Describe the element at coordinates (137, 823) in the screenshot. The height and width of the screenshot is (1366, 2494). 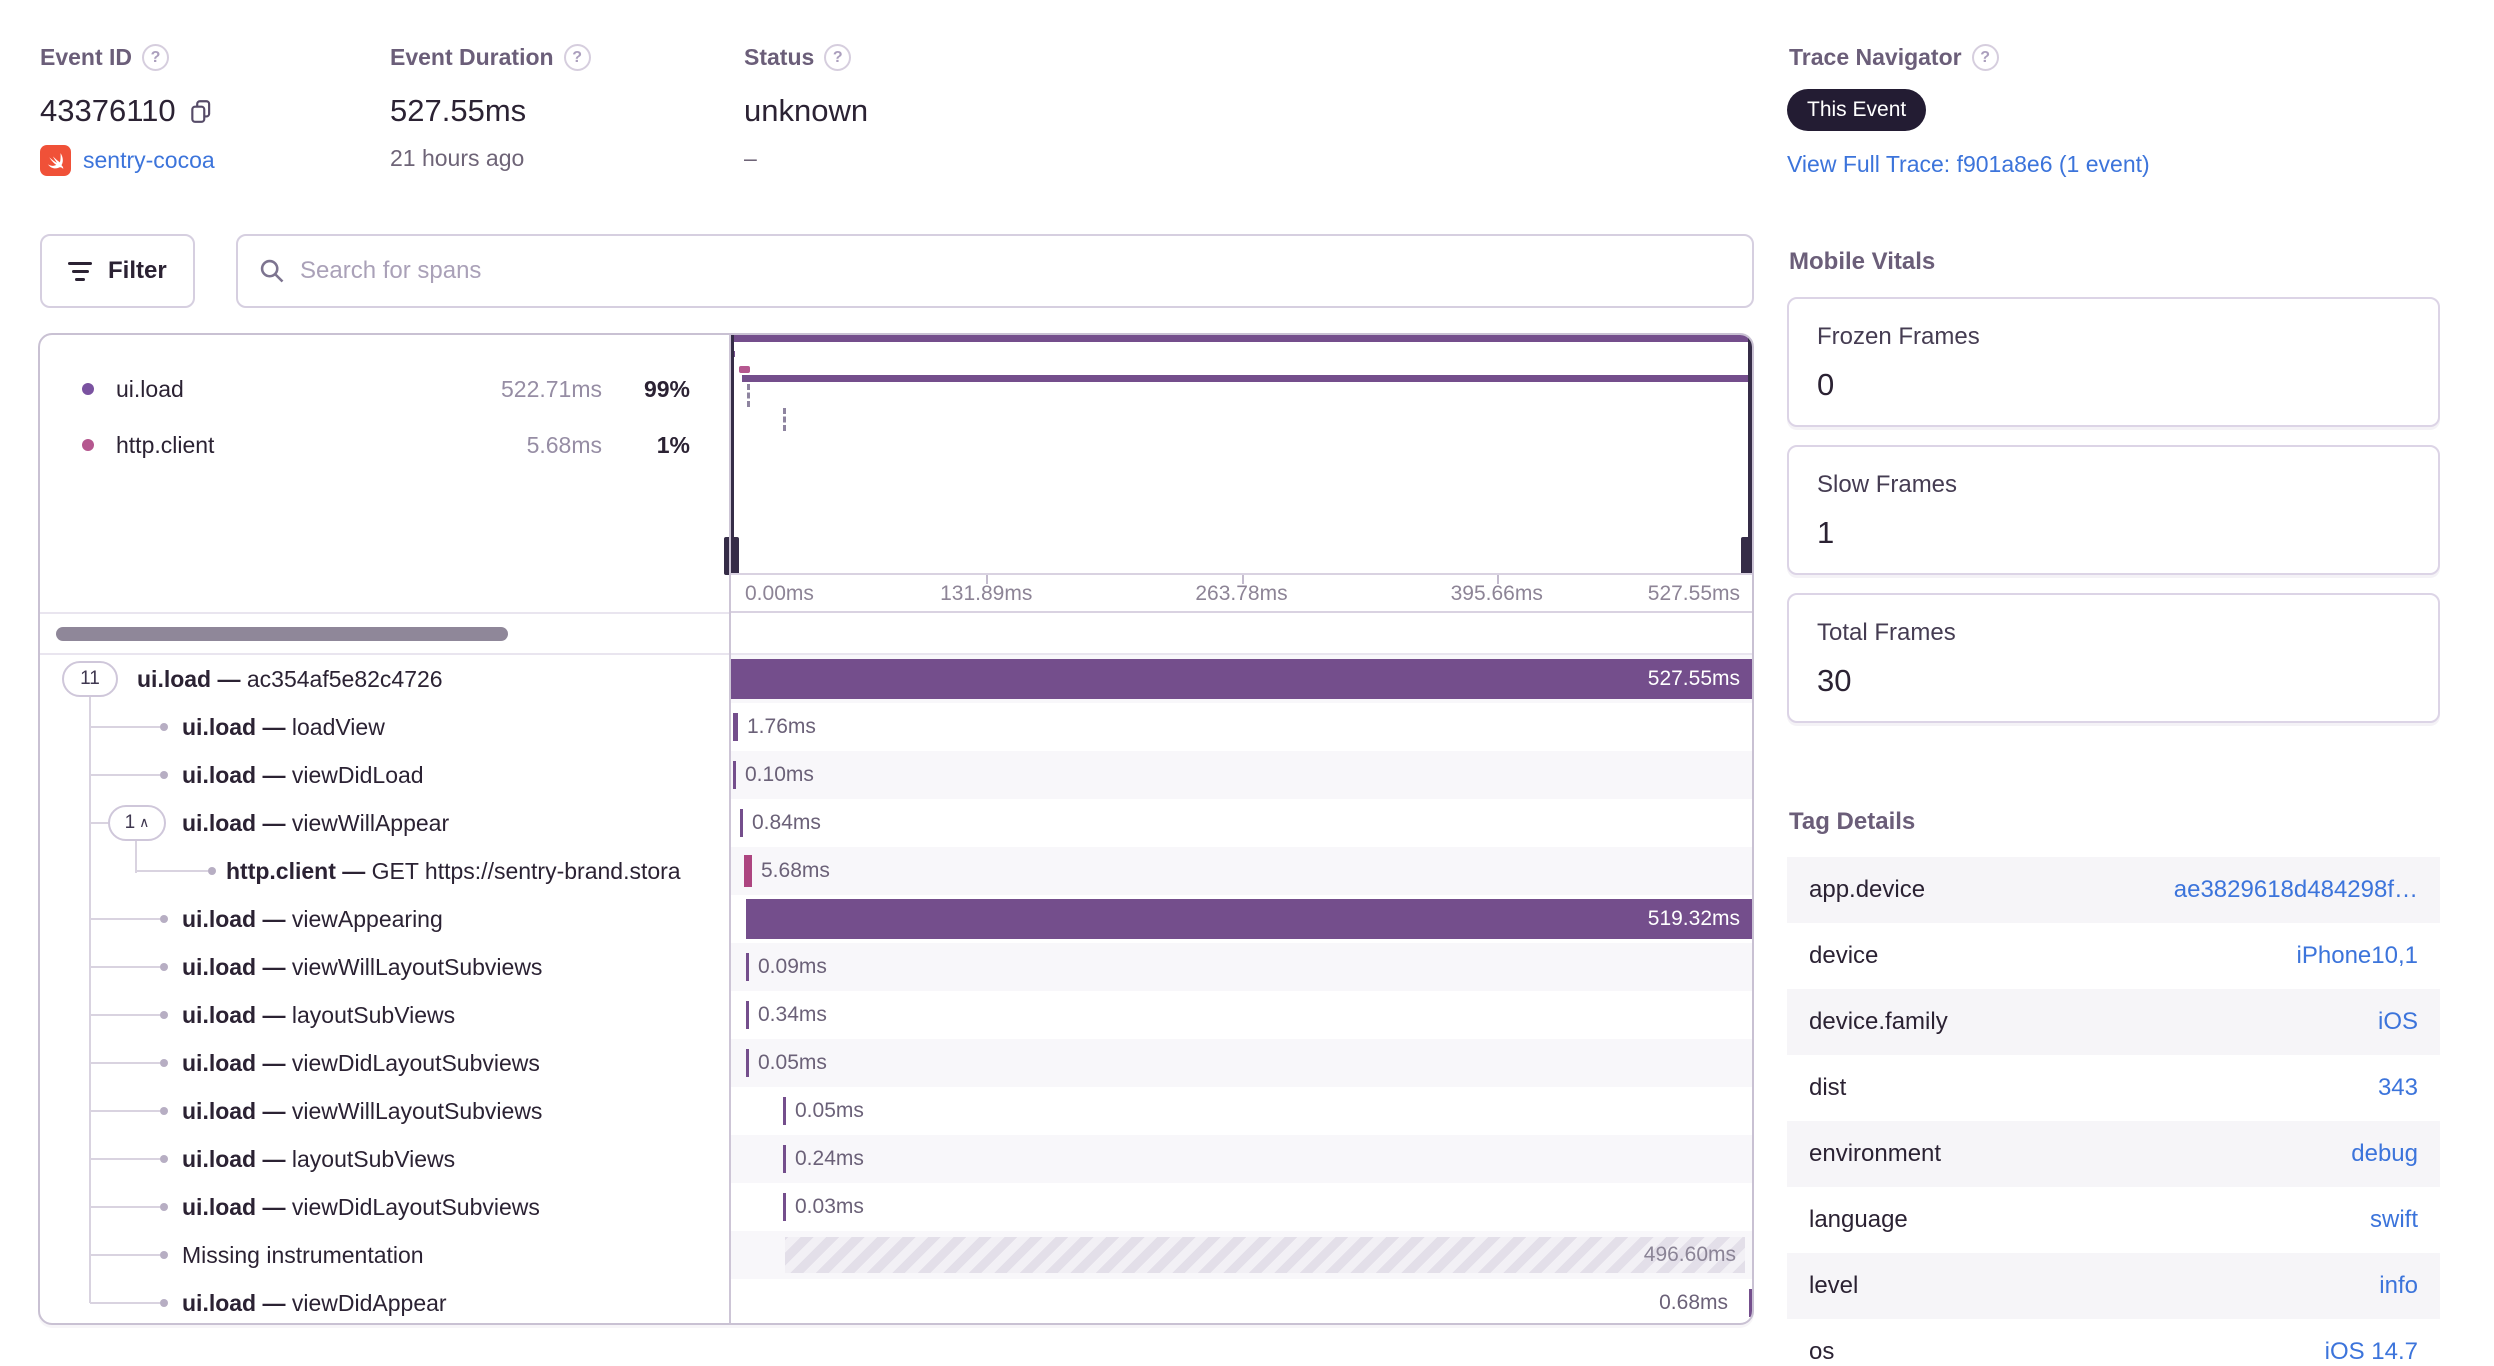
I see `span-children-count-badge: 1 ∧` at that location.